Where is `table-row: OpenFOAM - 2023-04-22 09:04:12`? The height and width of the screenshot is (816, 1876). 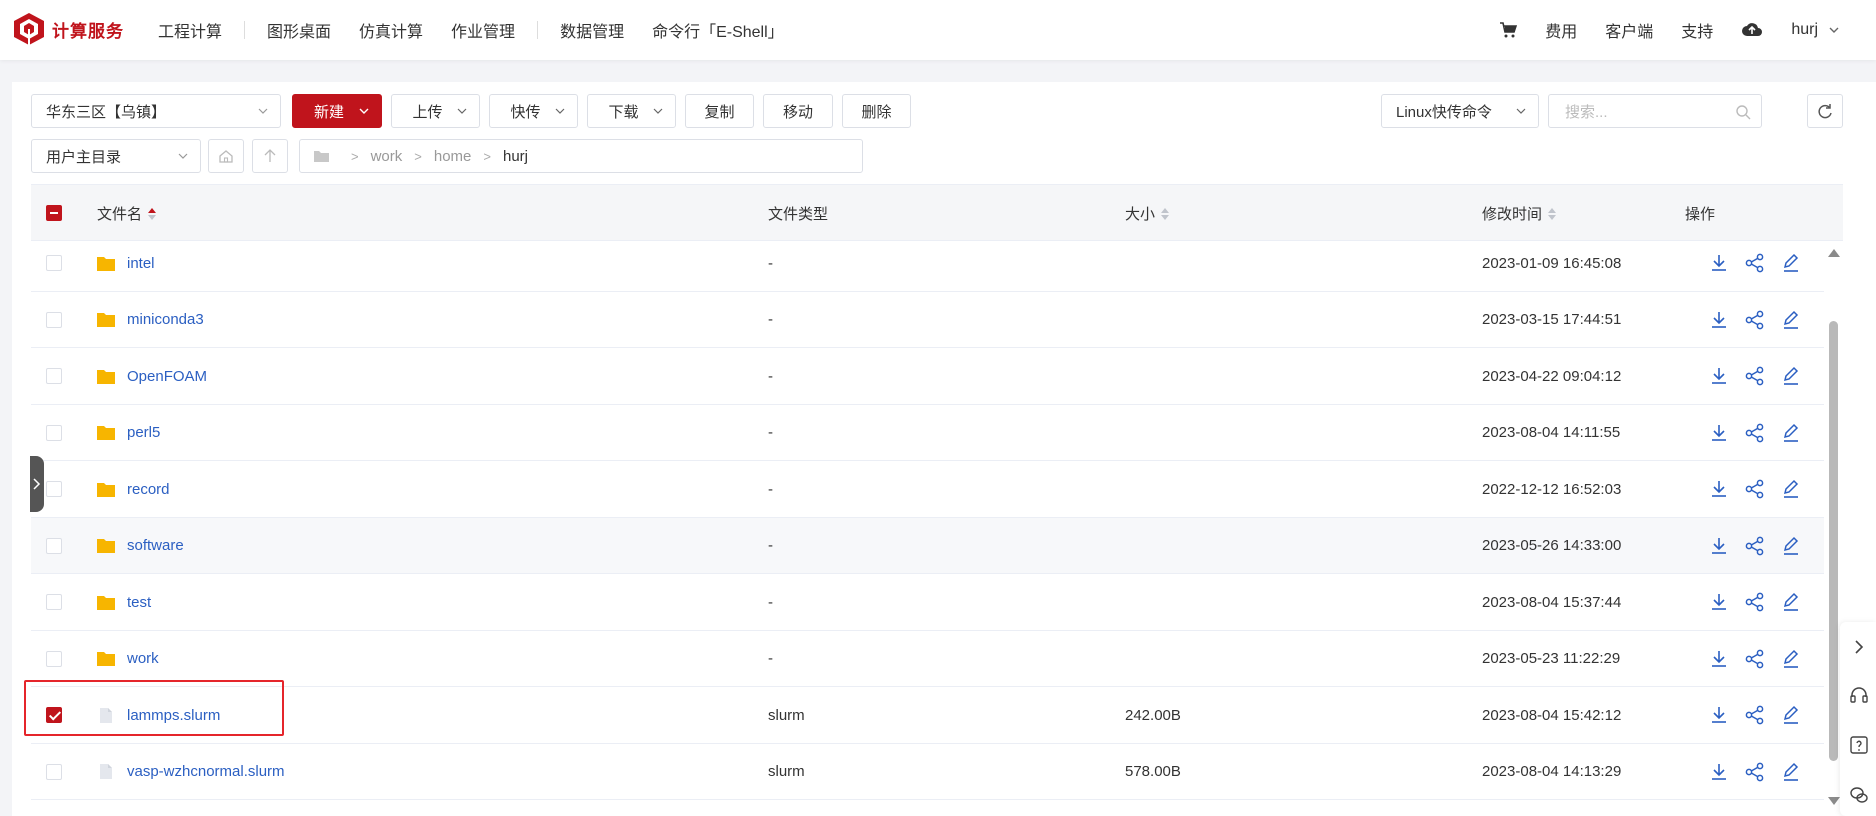
table-row: OpenFOAM - 2023-04-22 09:04:12 is located at coordinates (927, 376).